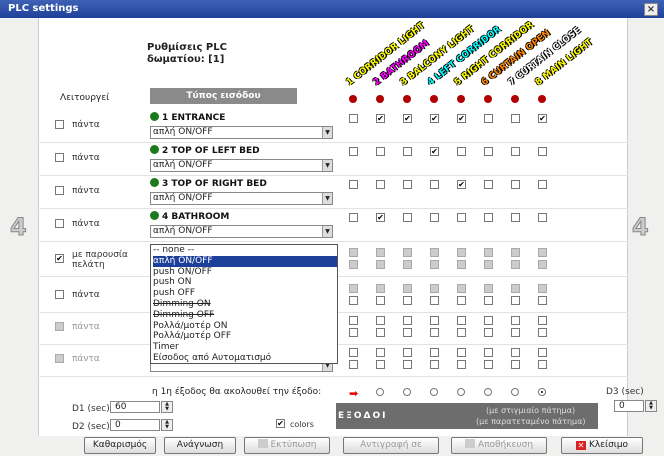 The image size is (664, 456). Describe the element at coordinates (141, 407) in the screenshot. I see `d1-spinner: 60 ▲ ▼` at that location.